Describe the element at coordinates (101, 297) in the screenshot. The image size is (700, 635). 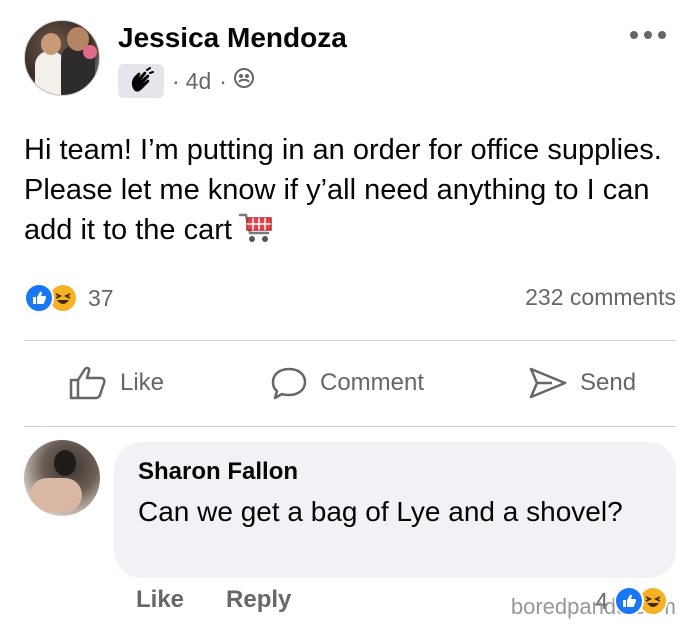
I see `reaction-count: 37` at that location.